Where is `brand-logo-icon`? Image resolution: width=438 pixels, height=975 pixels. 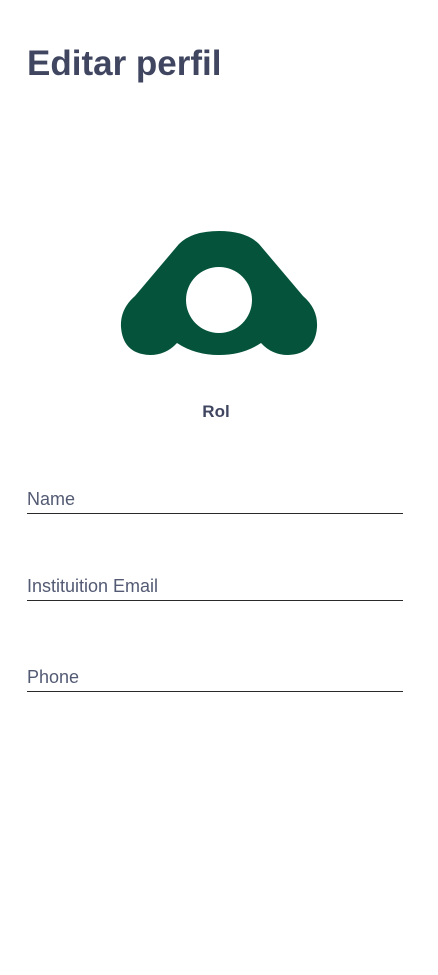
brand-logo-icon is located at coordinates (219, 293).